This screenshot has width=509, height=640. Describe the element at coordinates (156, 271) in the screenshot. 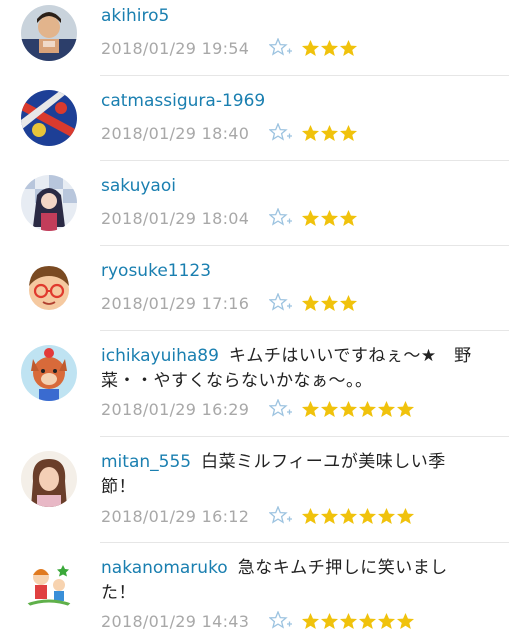

I see `username-link: ryosuke1123` at that location.